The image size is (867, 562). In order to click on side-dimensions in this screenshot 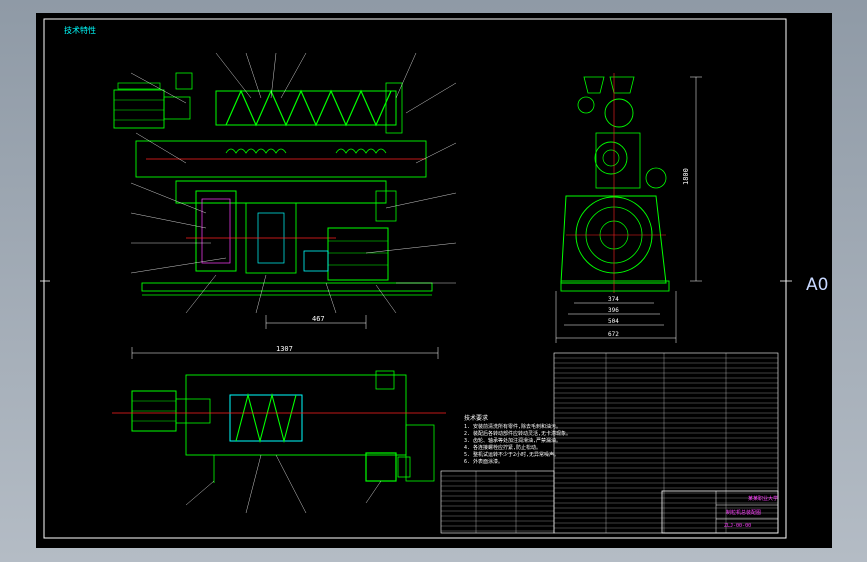, I will do `click(628, 209)`.